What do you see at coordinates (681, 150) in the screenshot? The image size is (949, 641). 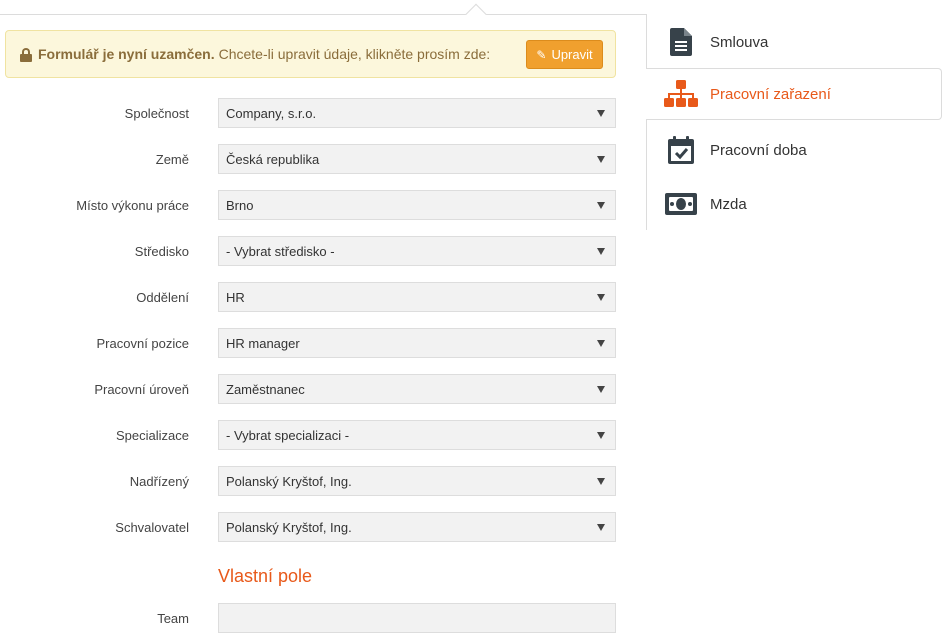 I see `calendar-check-icon` at bounding box center [681, 150].